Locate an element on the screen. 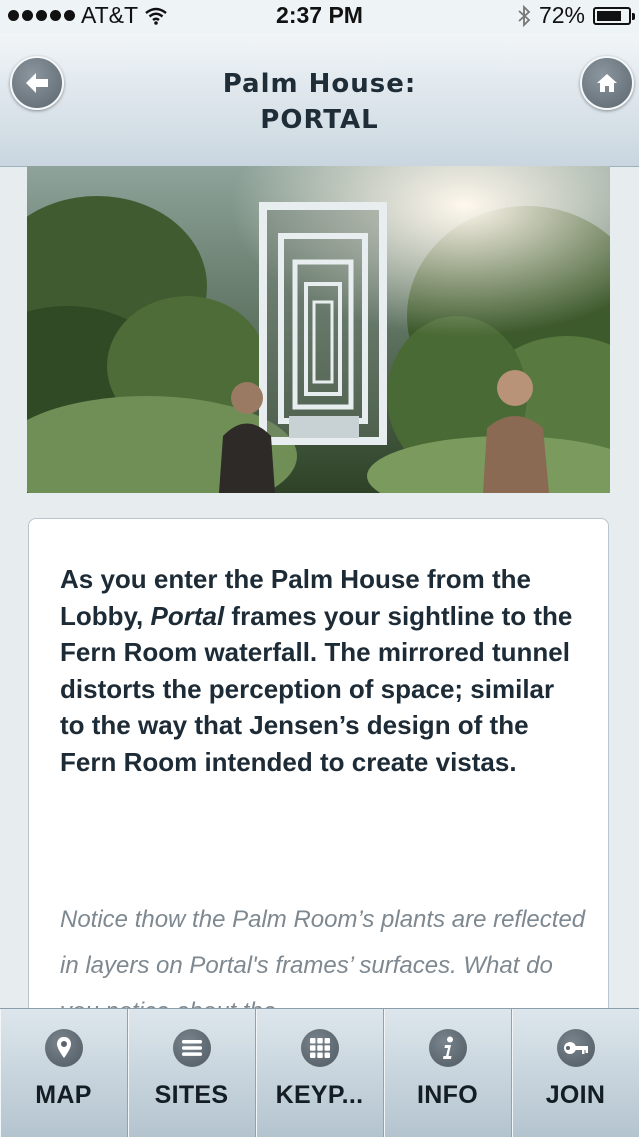  page-title-line2: PORTAL is located at coordinates (319, 120).